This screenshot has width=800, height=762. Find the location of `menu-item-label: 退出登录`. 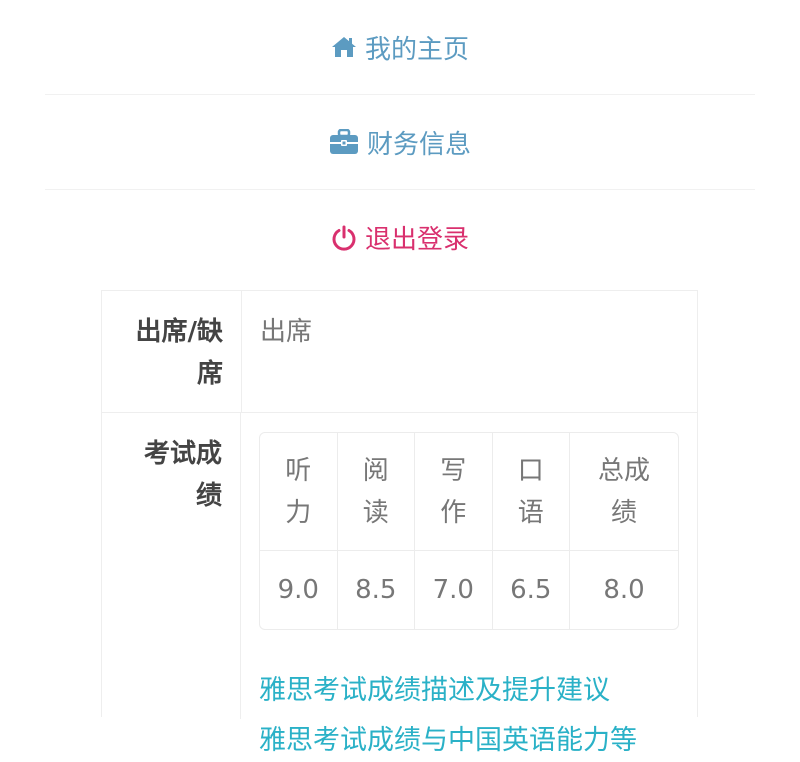

menu-item-label: 退出登录 is located at coordinates (416, 240).